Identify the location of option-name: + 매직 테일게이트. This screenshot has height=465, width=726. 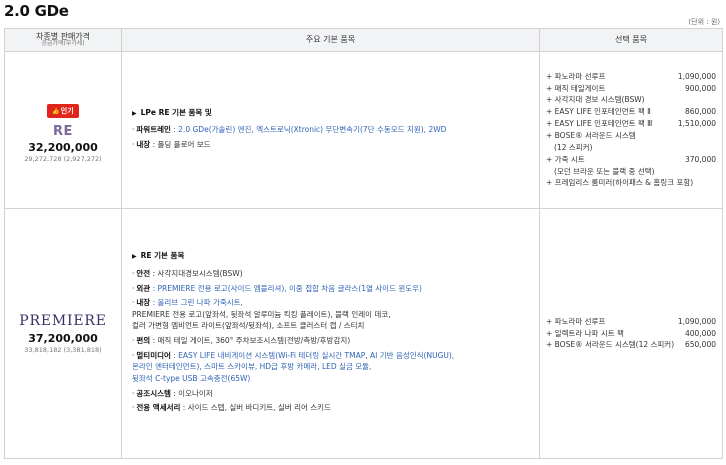
(576, 88).